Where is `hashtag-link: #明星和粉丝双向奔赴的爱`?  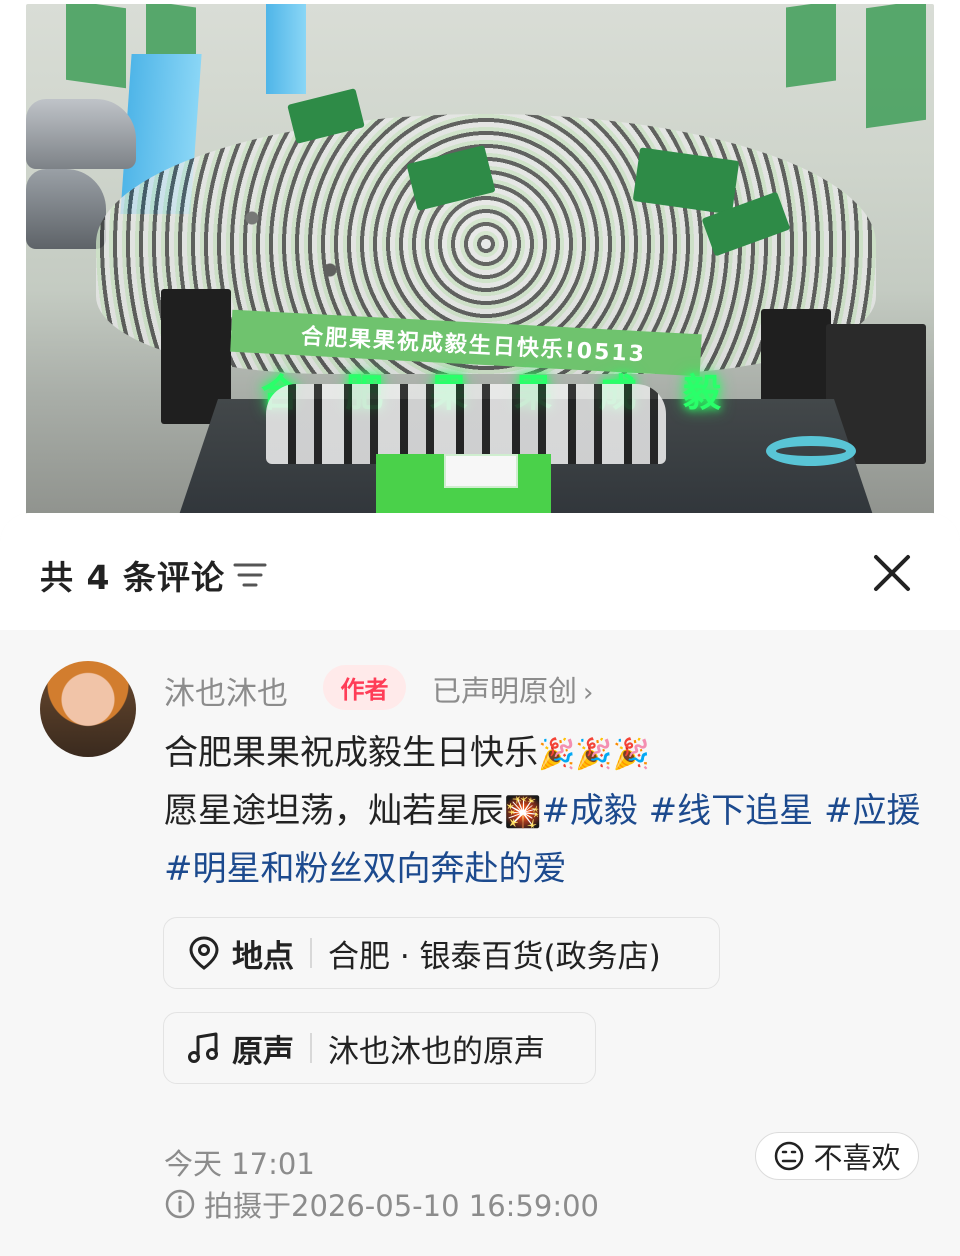 hashtag-link: #明星和粉丝双向奔赴的爱 is located at coordinates (365, 869).